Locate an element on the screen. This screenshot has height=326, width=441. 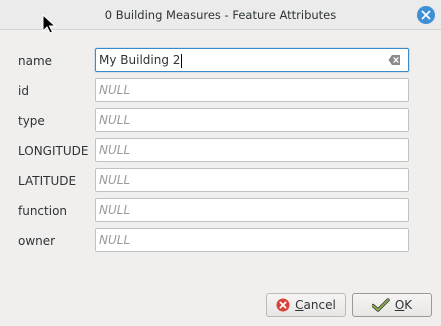
longitude-input: NULL is located at coordinates (252, 150).